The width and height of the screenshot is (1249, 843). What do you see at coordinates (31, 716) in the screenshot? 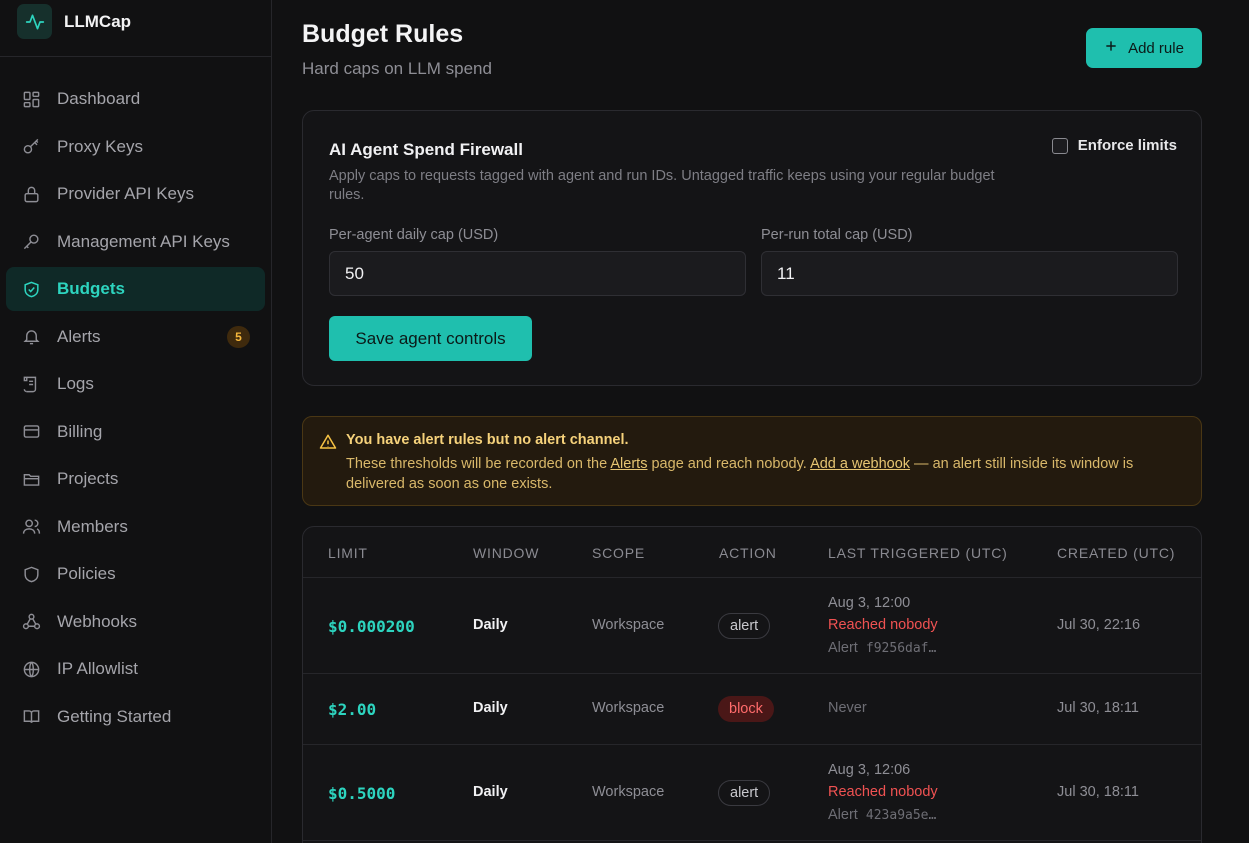
I see `book-icon` at bounding box center [31, 716].